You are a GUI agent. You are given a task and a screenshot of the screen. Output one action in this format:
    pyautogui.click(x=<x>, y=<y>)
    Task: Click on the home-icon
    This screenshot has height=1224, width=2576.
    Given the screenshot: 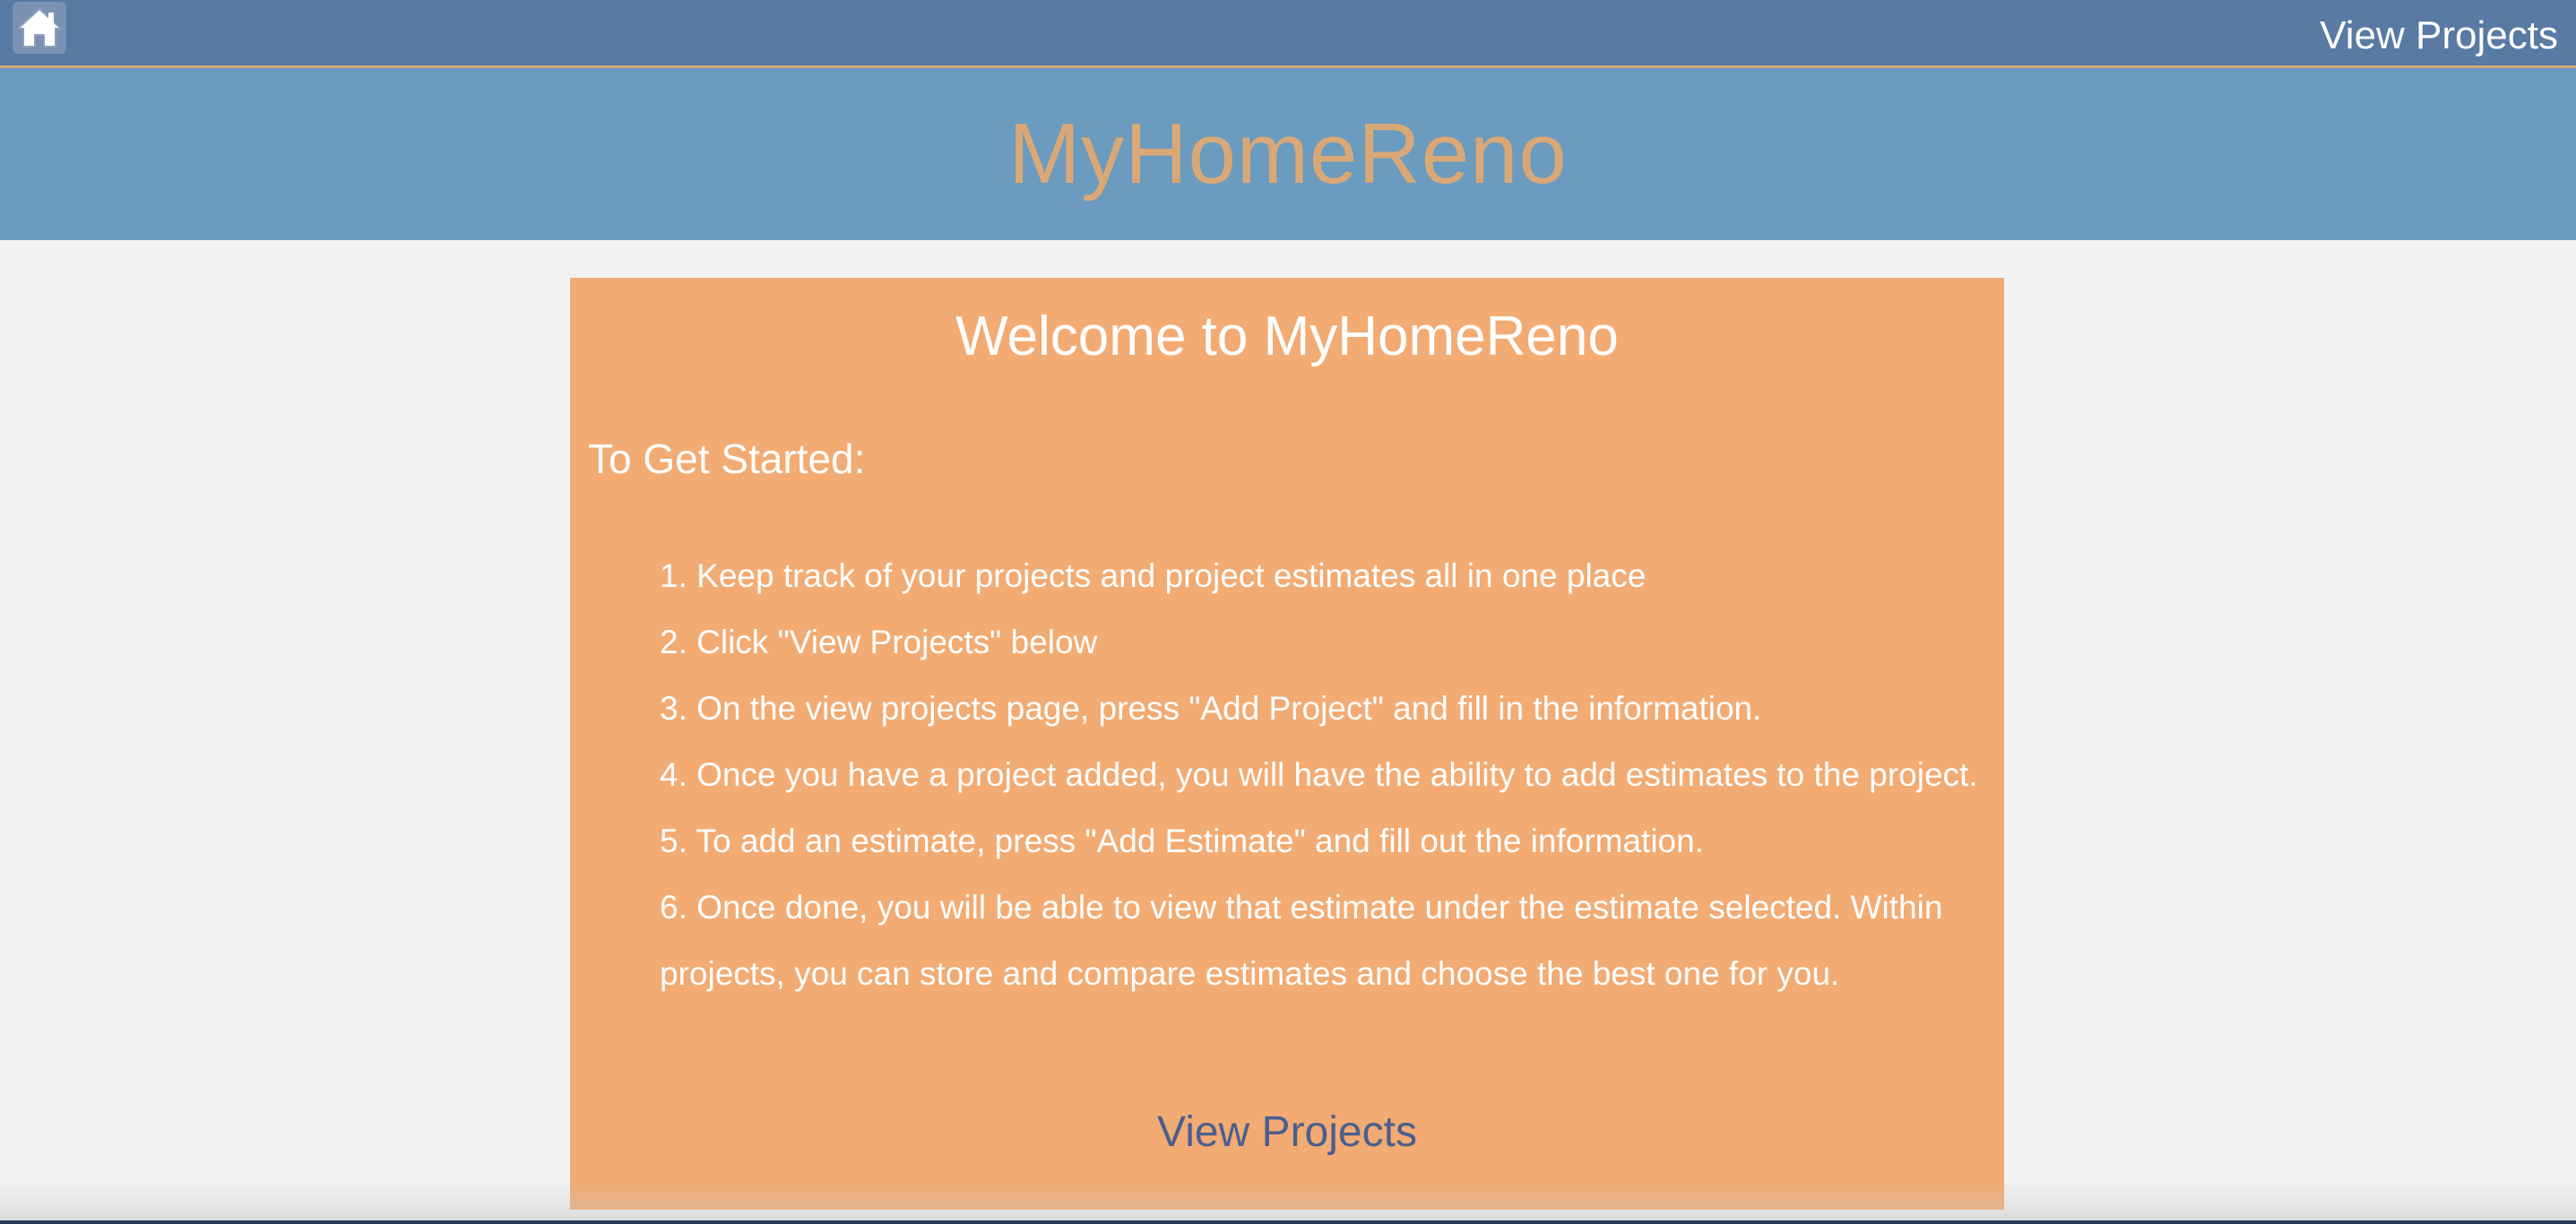 What is the action you would take?
    pyautogui.click(x=39, y=27)
    